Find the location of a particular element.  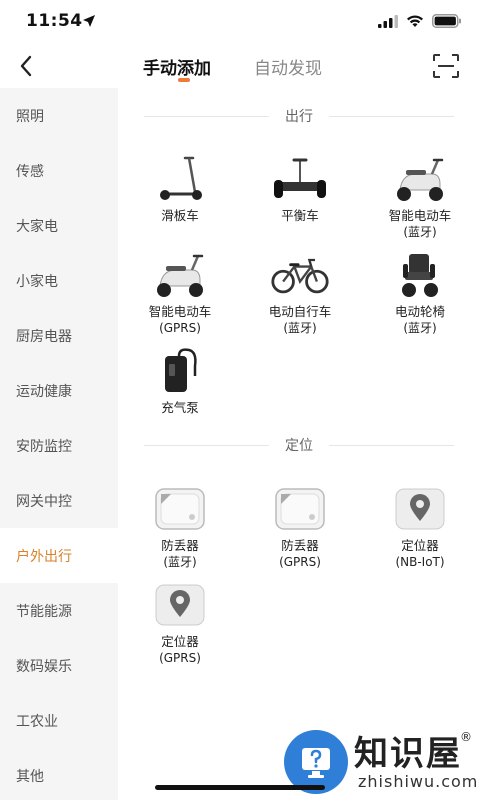

sidebar-item-kitchen: 厨房电器 is located at coordinates (59, 335).